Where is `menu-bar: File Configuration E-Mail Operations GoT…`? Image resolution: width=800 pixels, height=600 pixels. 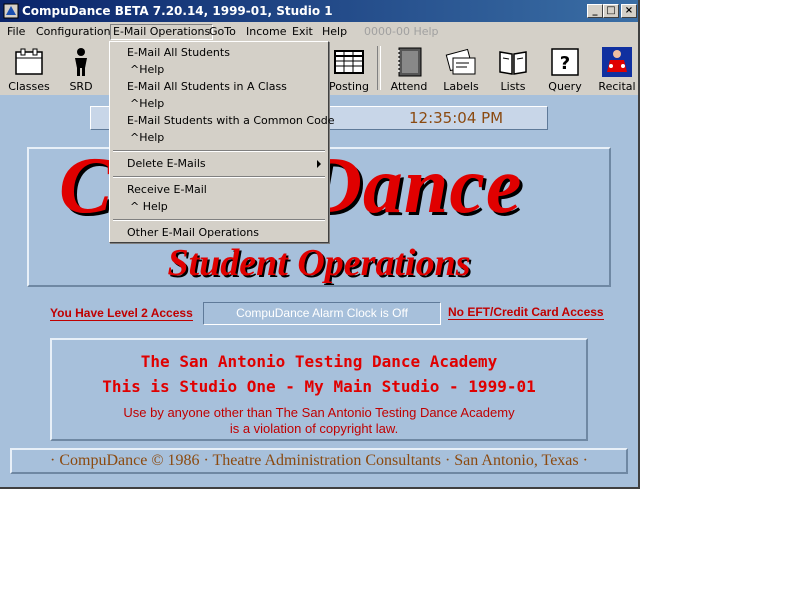 menu-bar: File Configuration E-Mail Operations GoT… is located at coordinates (319, 32).